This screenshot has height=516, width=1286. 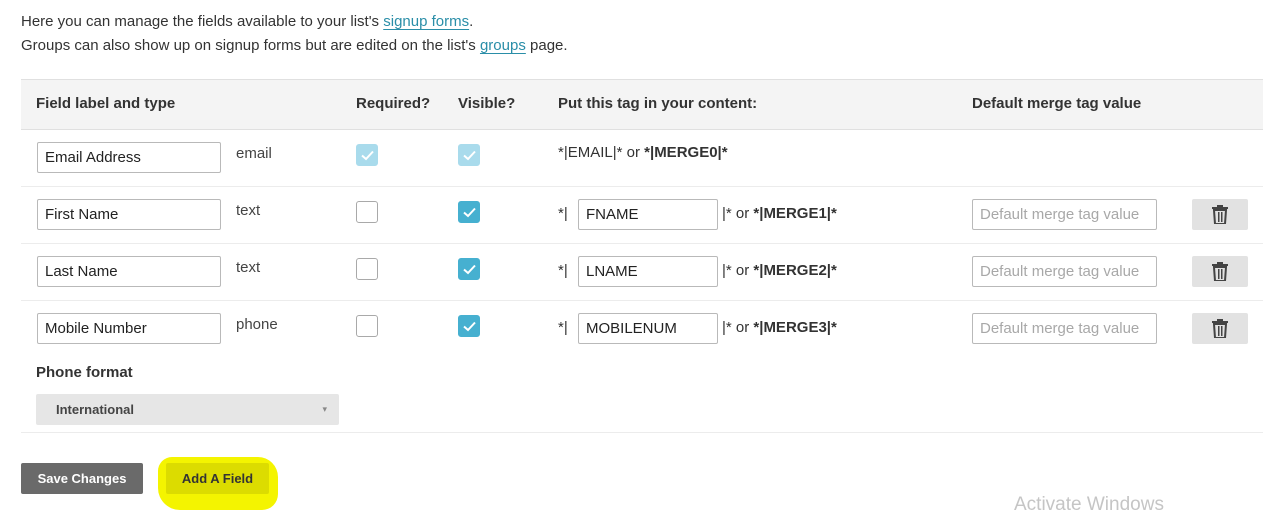 I want to click on field-label-input: Email Address, so click(x=129, y=157).